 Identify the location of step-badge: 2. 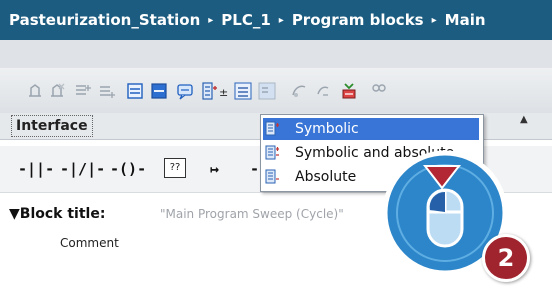
(506, 258).